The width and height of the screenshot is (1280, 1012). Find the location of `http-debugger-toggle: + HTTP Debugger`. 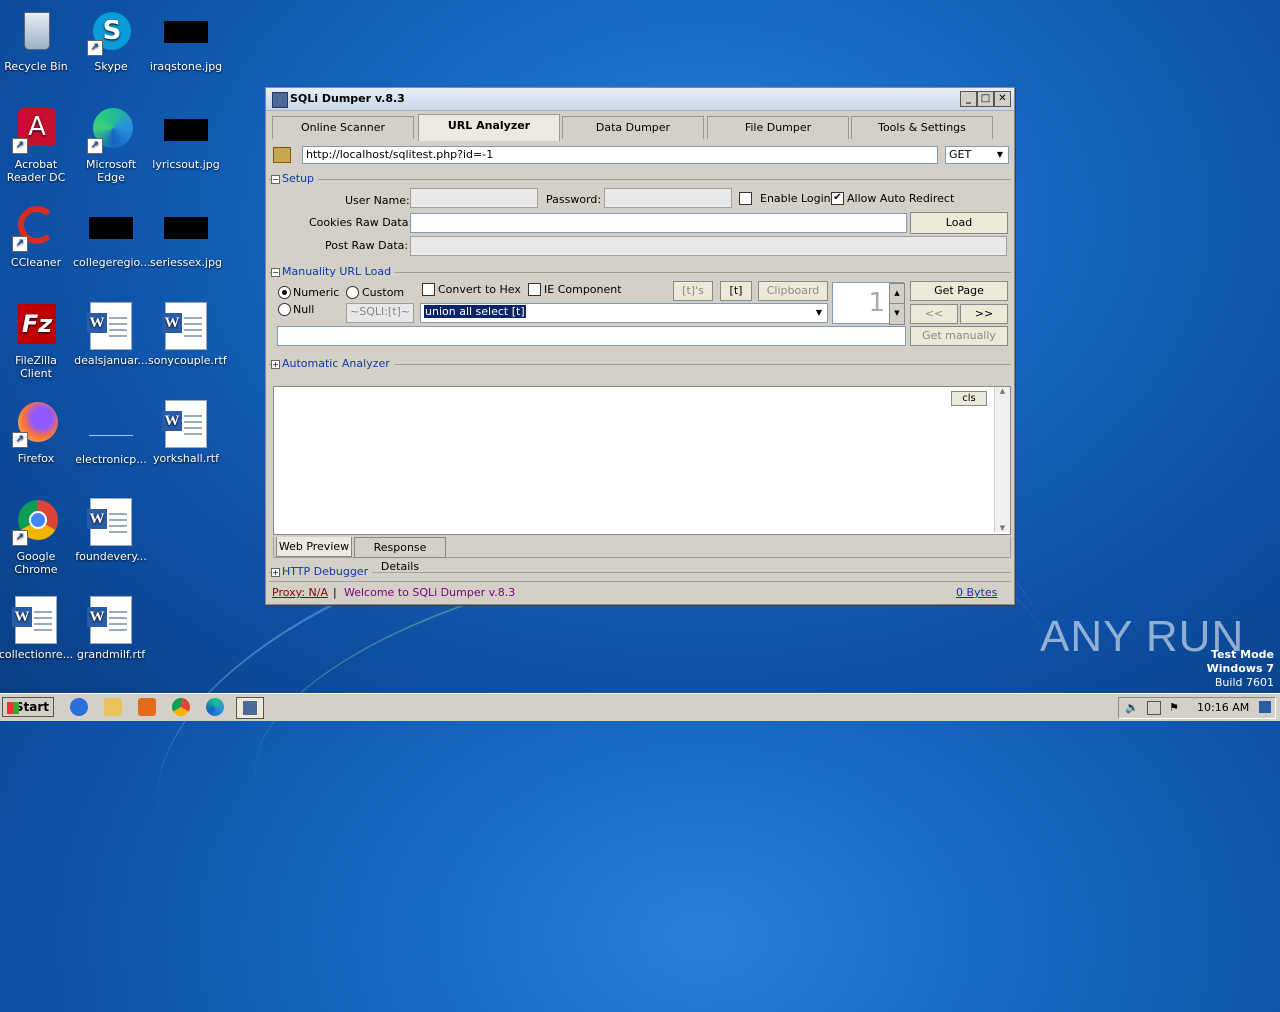

http-debugger-toggle: + HTTP Debugger is located at coordinates (322, 571).